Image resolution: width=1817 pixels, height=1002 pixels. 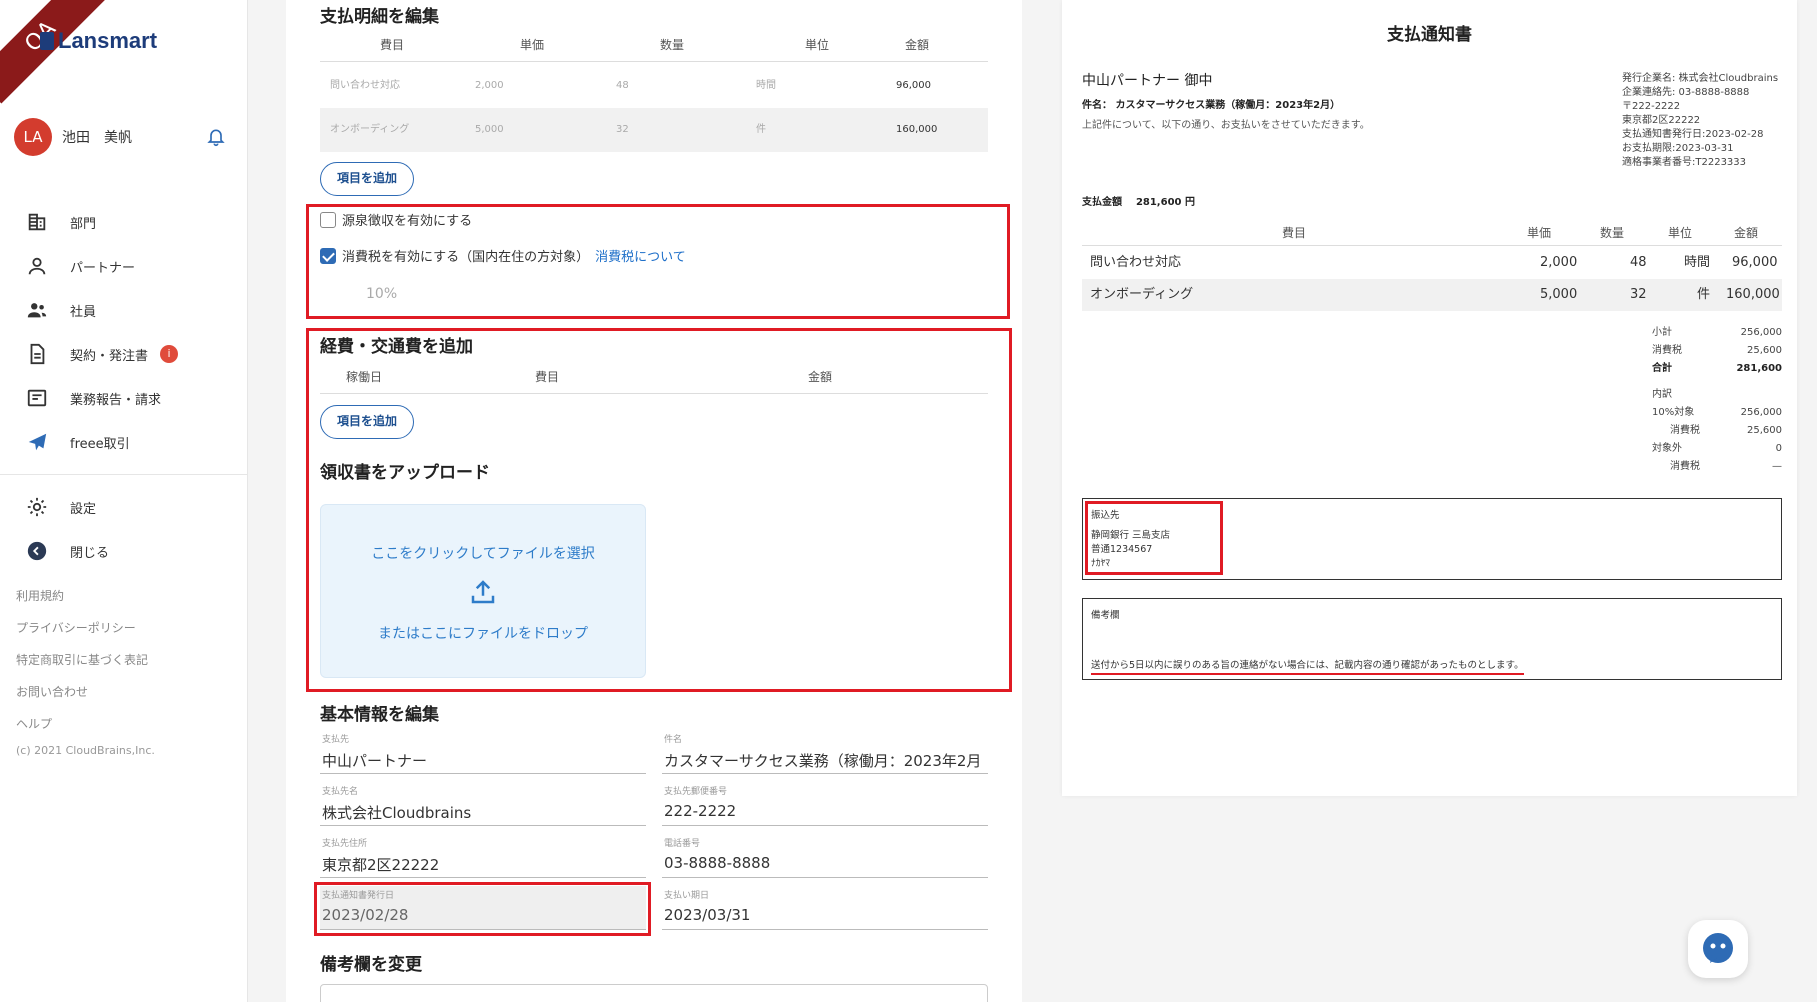 I want to click on payment-table-header: 費目 単価 数量 単位 金額, so click(x=654, y=49).